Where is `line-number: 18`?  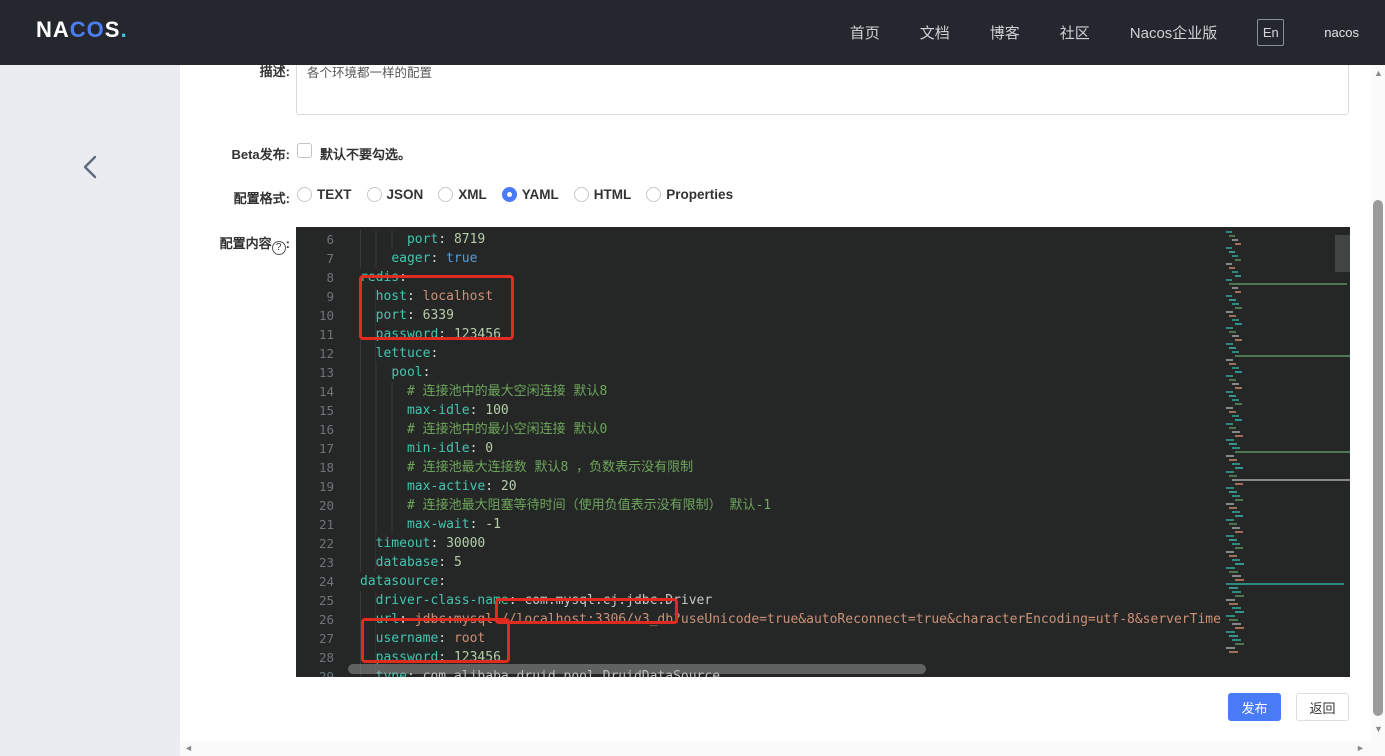 line-number: 18 is located at coordinates (326, 467).